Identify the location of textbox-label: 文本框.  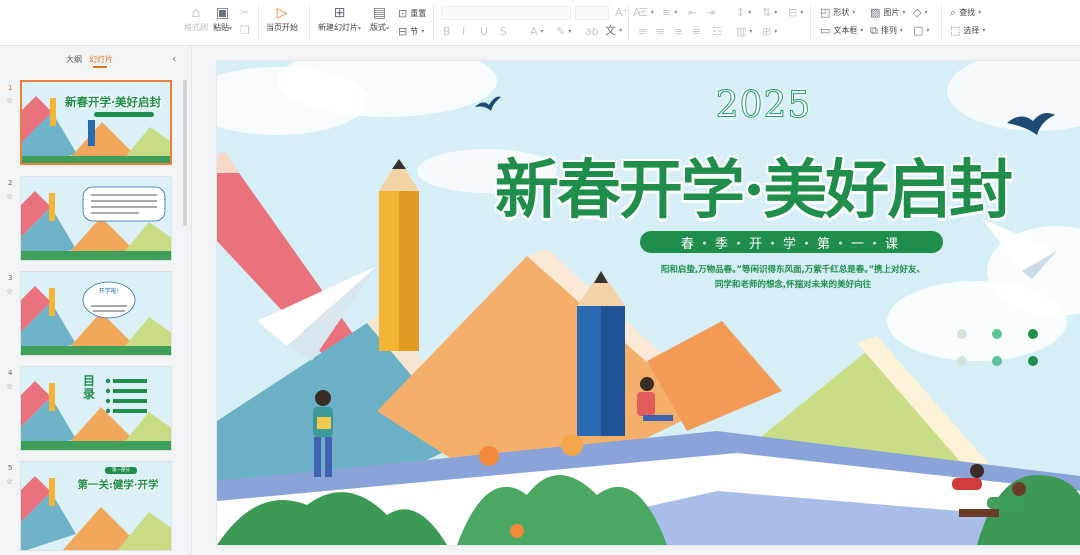
(845, 30).